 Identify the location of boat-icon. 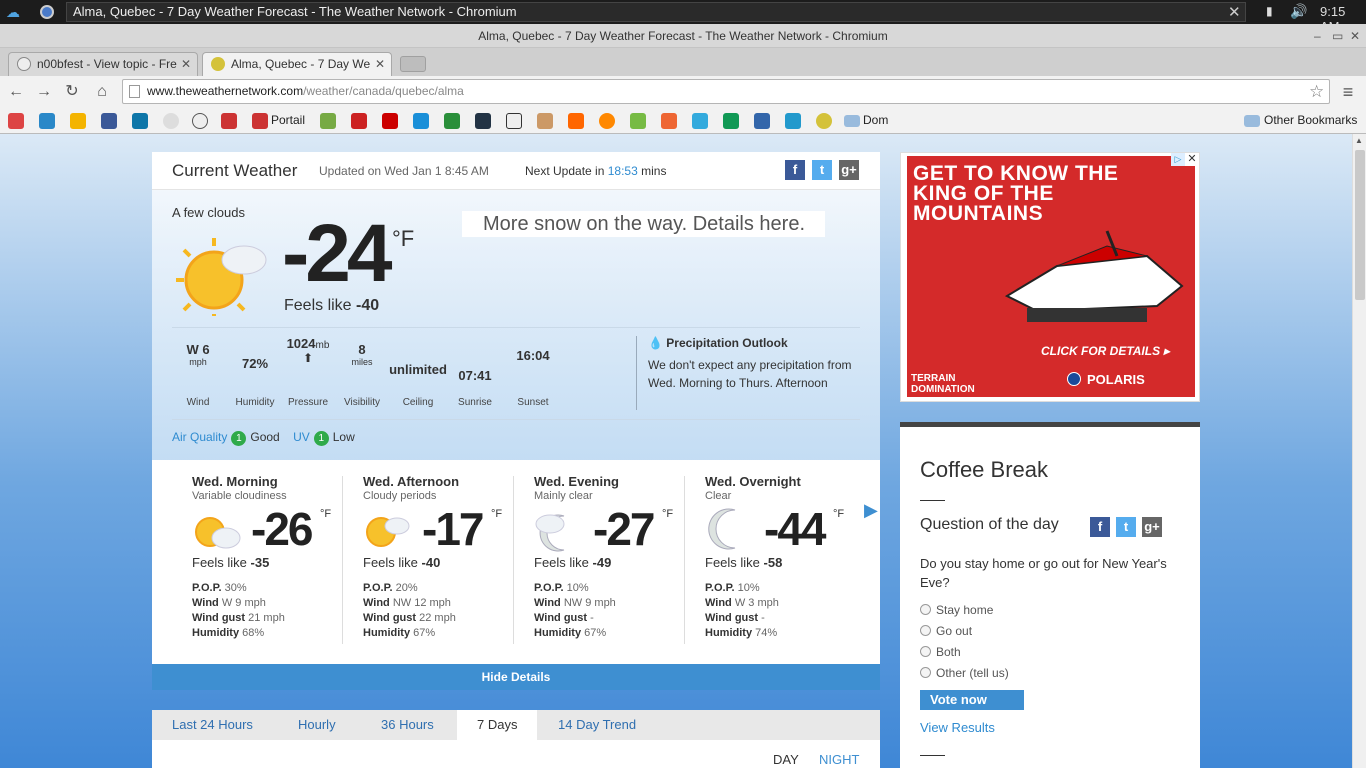
(700, 121).